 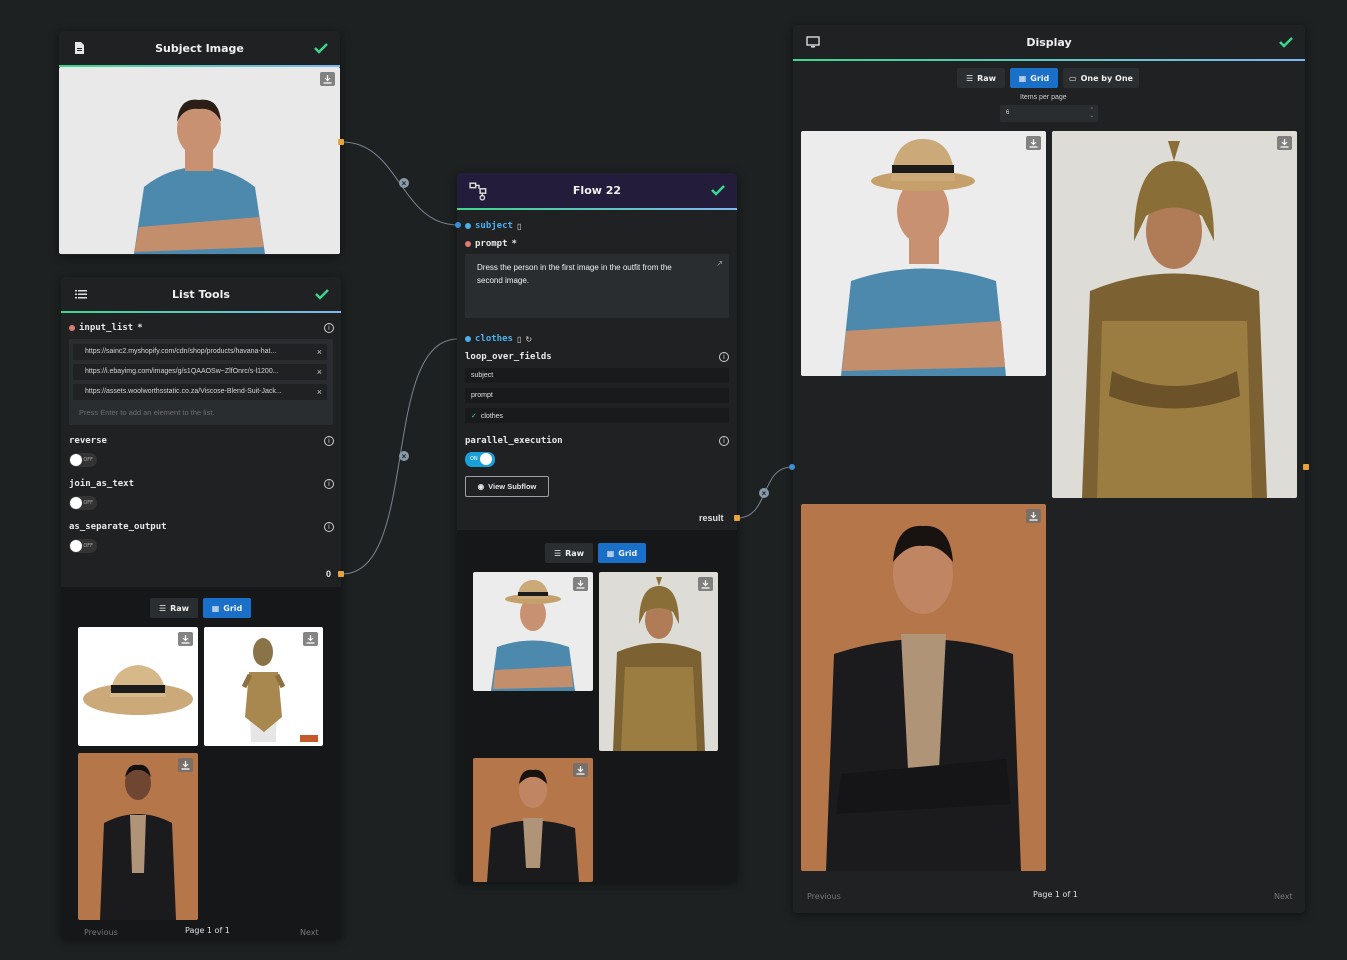 What do you see at coordinates (597, 395) in the screenshot?
I see `loop-option-prompt: prompt` at bounding box center [597, 395].